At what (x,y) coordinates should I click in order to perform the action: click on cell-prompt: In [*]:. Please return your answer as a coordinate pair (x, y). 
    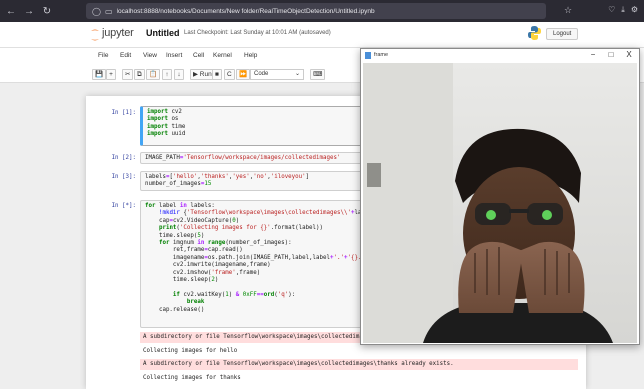
    Looking at the image, I should click on (123, 206).